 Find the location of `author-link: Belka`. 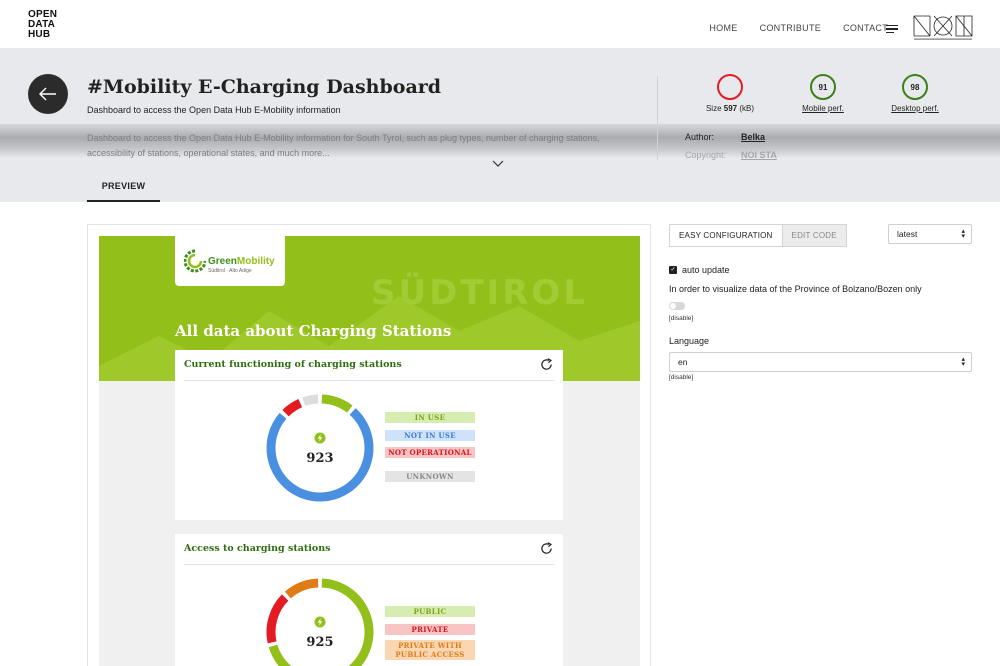

author-link: Belka is located at coordinates (753, 137).